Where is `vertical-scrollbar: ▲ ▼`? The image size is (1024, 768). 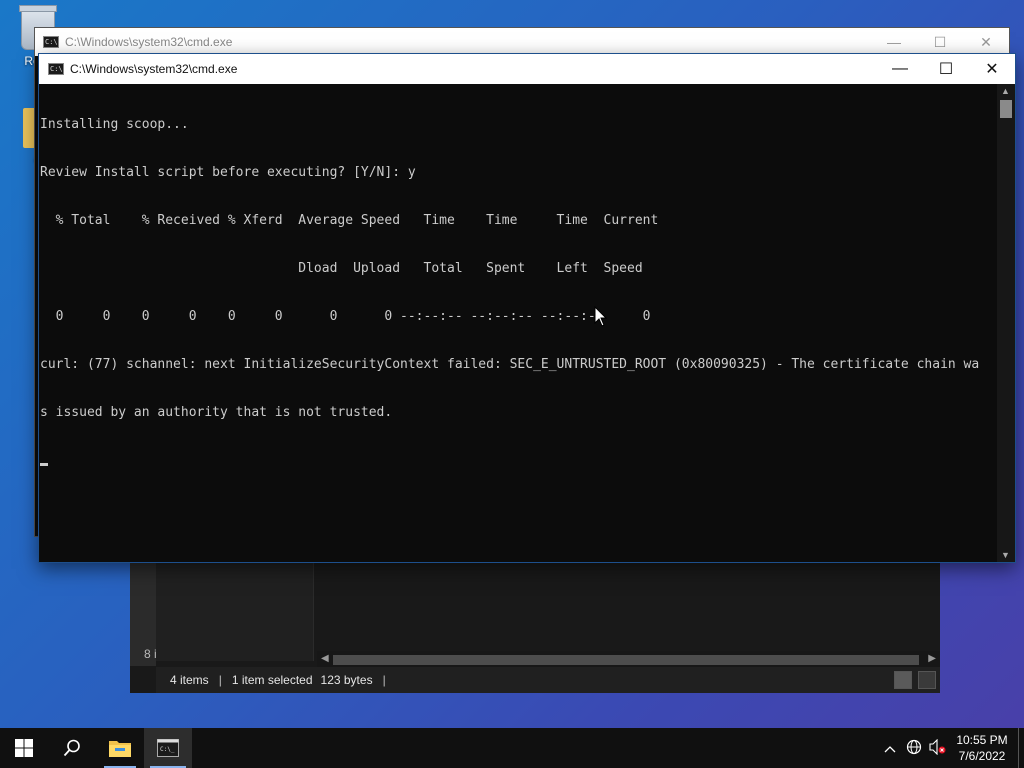 vertical-scrollbar: ▲ ▼ is located at coordinates (1006, 323).